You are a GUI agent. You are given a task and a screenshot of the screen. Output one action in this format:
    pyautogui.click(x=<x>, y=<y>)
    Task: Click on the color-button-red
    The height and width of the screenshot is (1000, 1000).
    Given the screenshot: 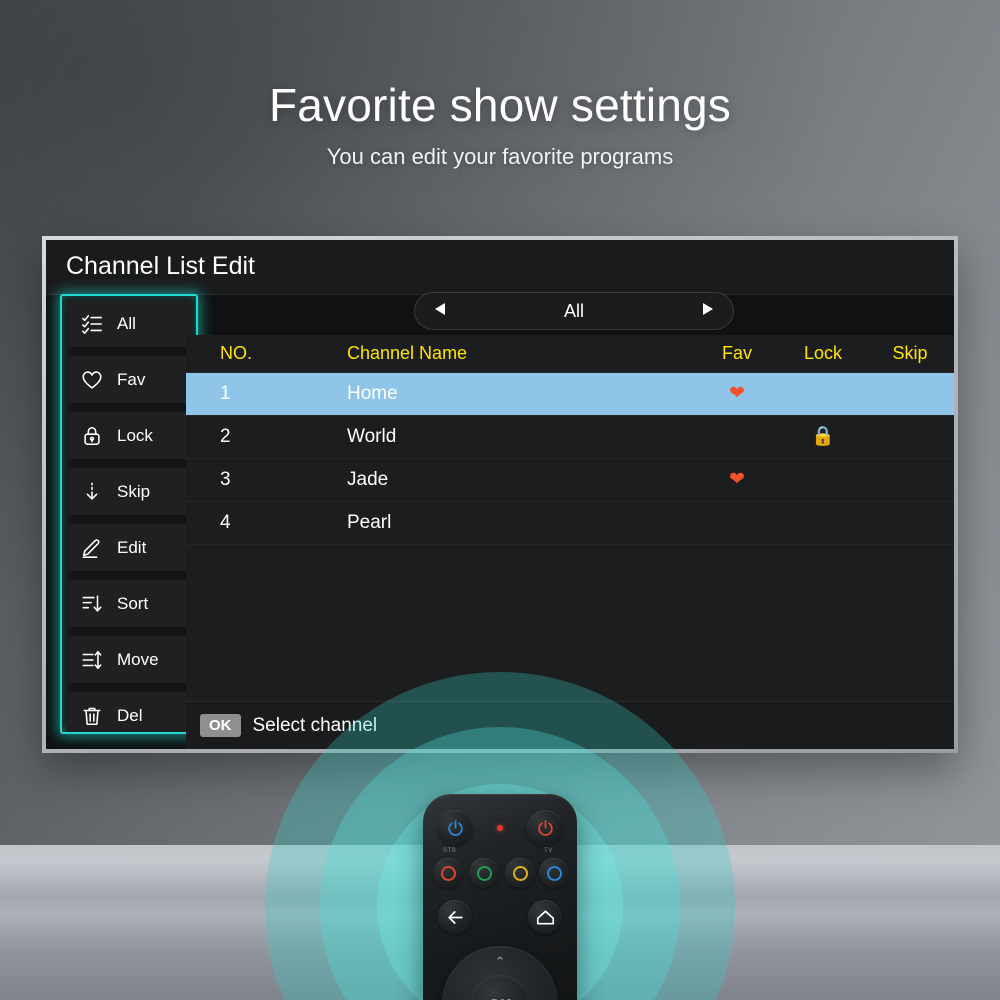 What is the action you would take?
    pyautogui.click(x=448, y=873)
    